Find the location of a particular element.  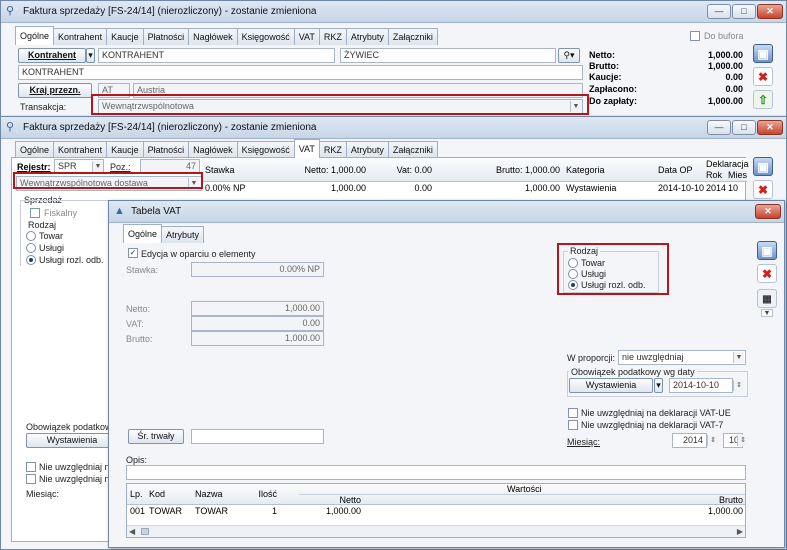

col-stawka: Stawka is located at coordinates (220, 170).